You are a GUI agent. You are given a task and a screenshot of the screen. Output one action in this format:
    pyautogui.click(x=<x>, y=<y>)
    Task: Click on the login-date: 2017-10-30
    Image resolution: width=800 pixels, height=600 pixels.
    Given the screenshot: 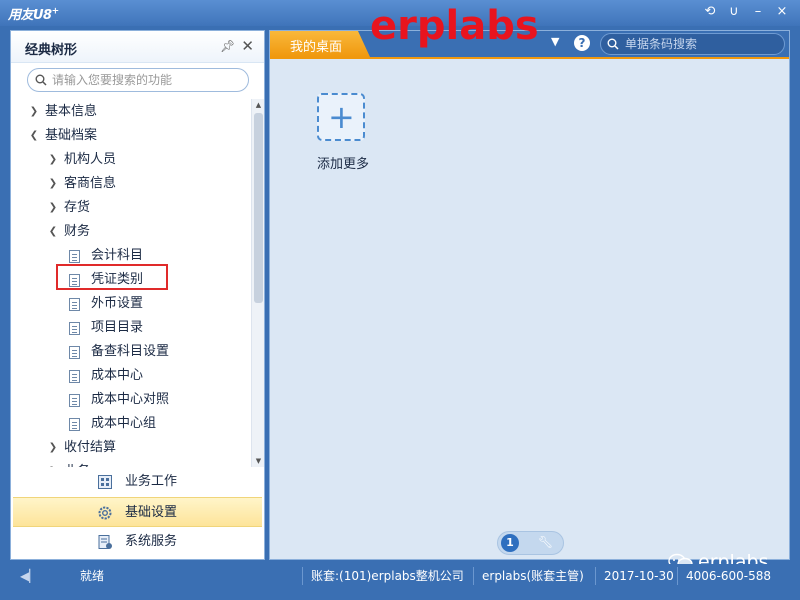 What is the action you would take?
    pyautogui.click(x=639, y=576)
    